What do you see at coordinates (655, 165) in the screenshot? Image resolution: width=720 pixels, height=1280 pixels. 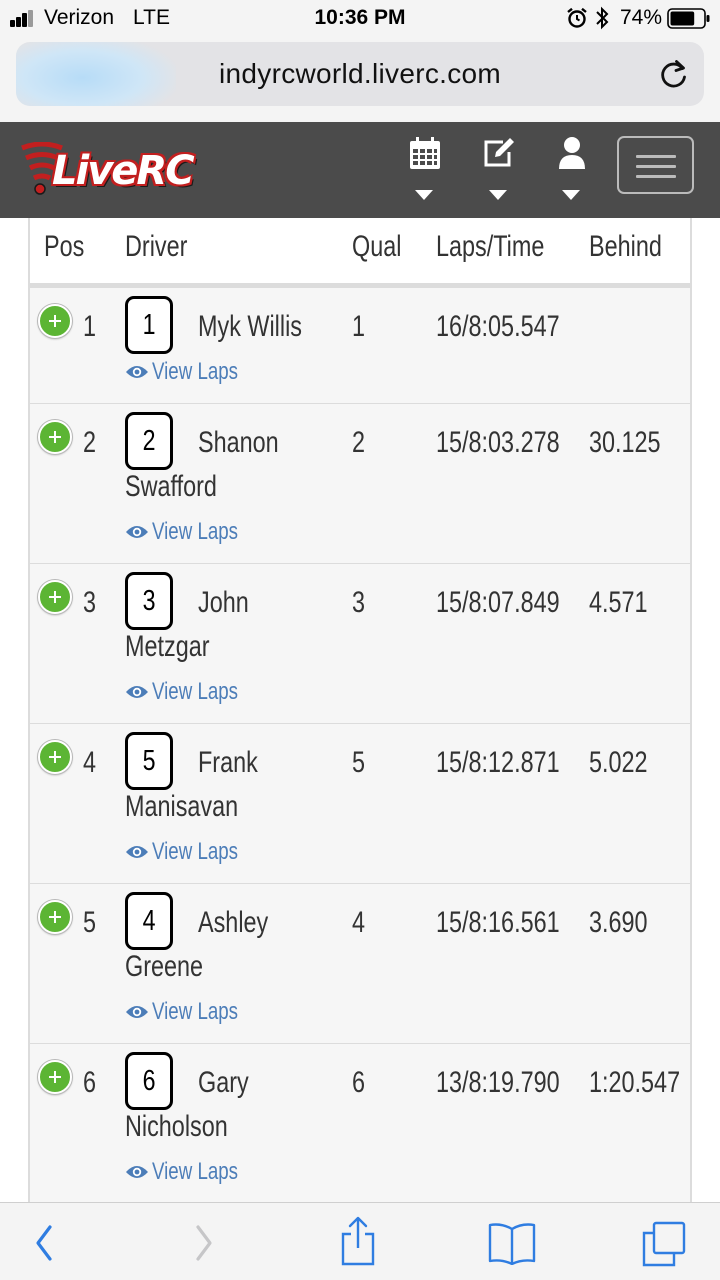 I see `hamburger-menu-icon` at bounding box center [655, 165].